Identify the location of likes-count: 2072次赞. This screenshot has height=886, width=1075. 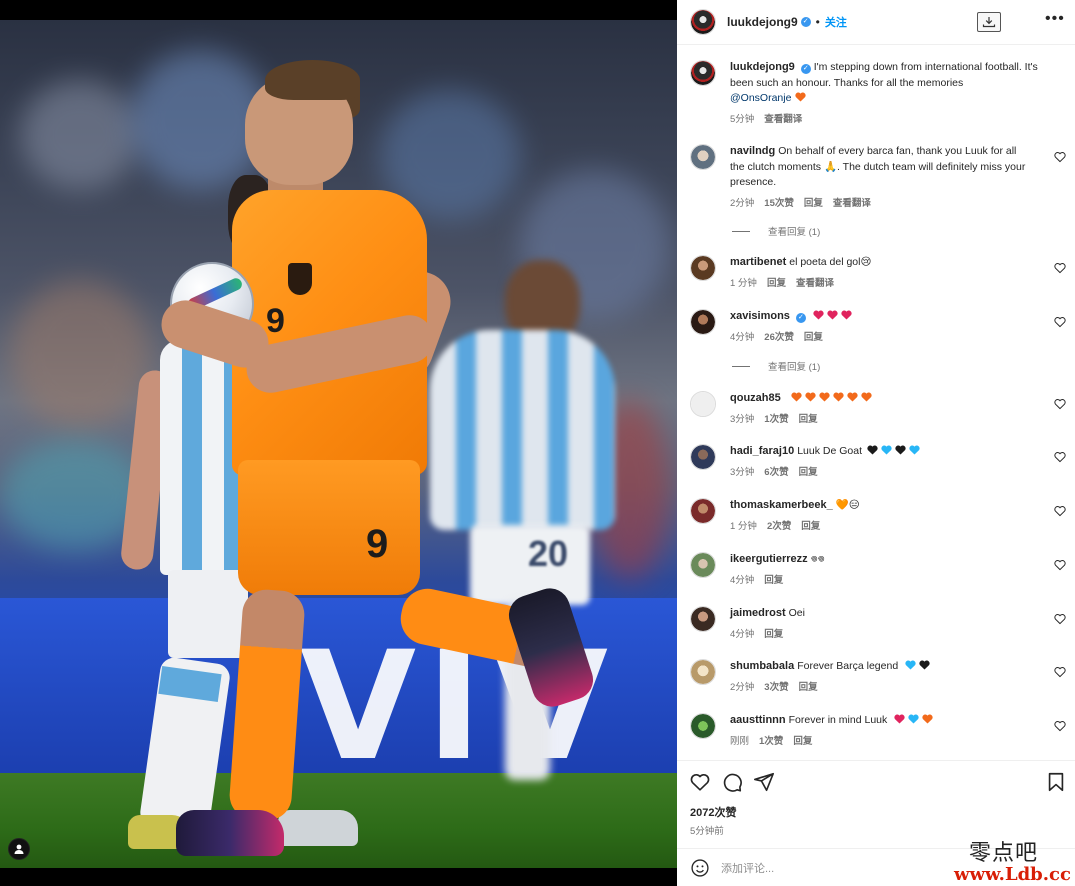
(713, 812).